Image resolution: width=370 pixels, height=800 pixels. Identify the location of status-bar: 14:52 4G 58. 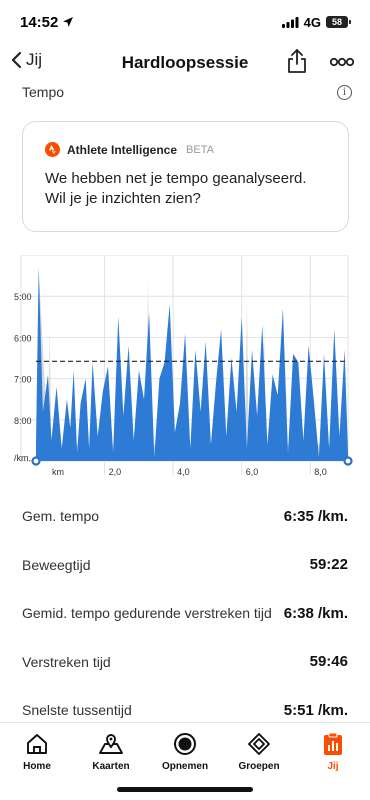
(185, 22).